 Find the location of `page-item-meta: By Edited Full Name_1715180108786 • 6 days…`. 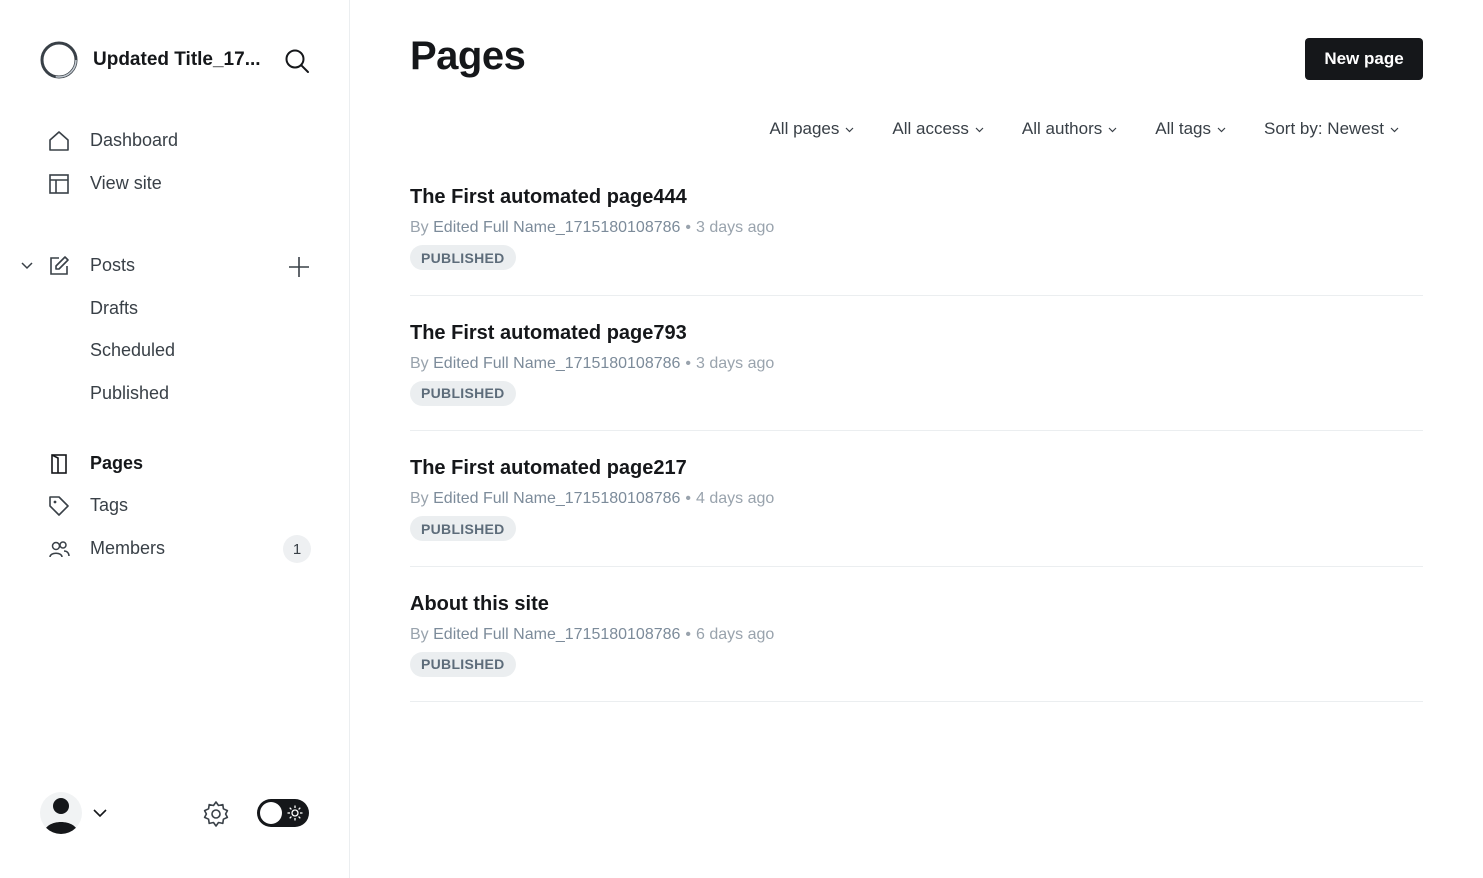

page-item-meta: By Edited Full Name_1715180108786 • 6 days… is located at coordinates (592, 635).